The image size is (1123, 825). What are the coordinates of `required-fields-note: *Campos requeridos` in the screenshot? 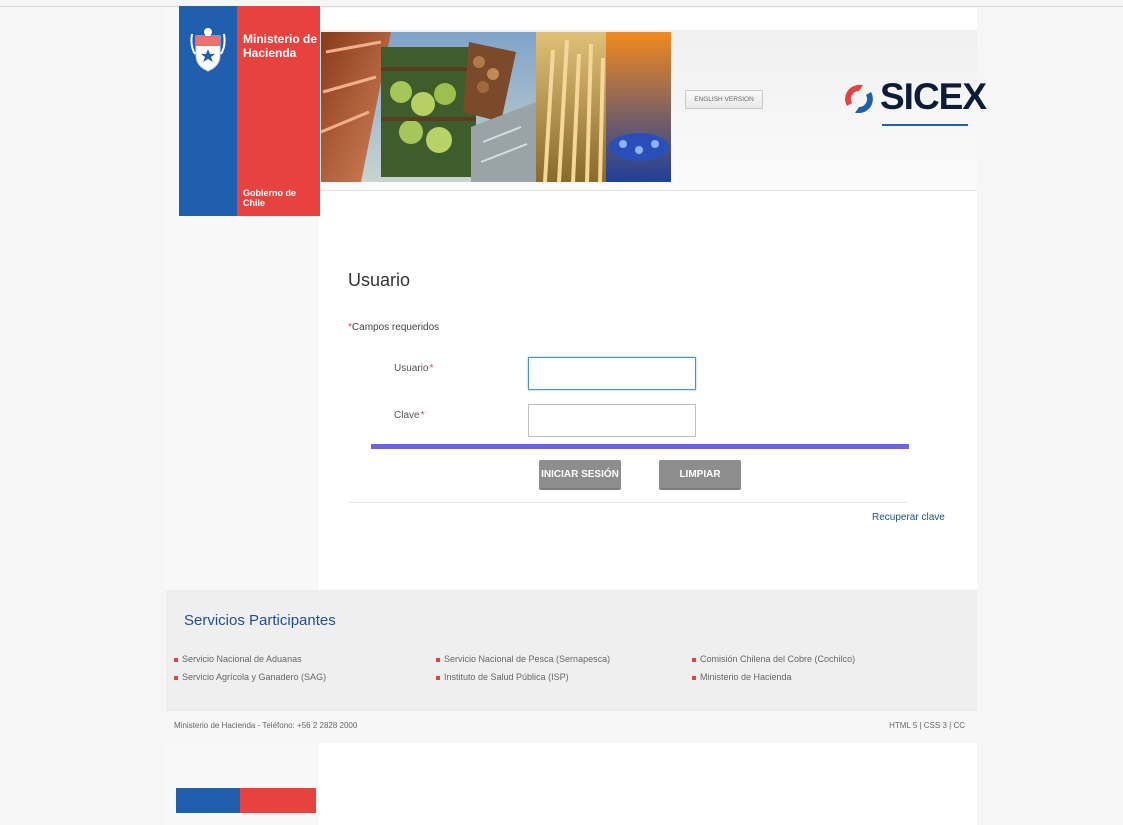 It's located at (393, 327).